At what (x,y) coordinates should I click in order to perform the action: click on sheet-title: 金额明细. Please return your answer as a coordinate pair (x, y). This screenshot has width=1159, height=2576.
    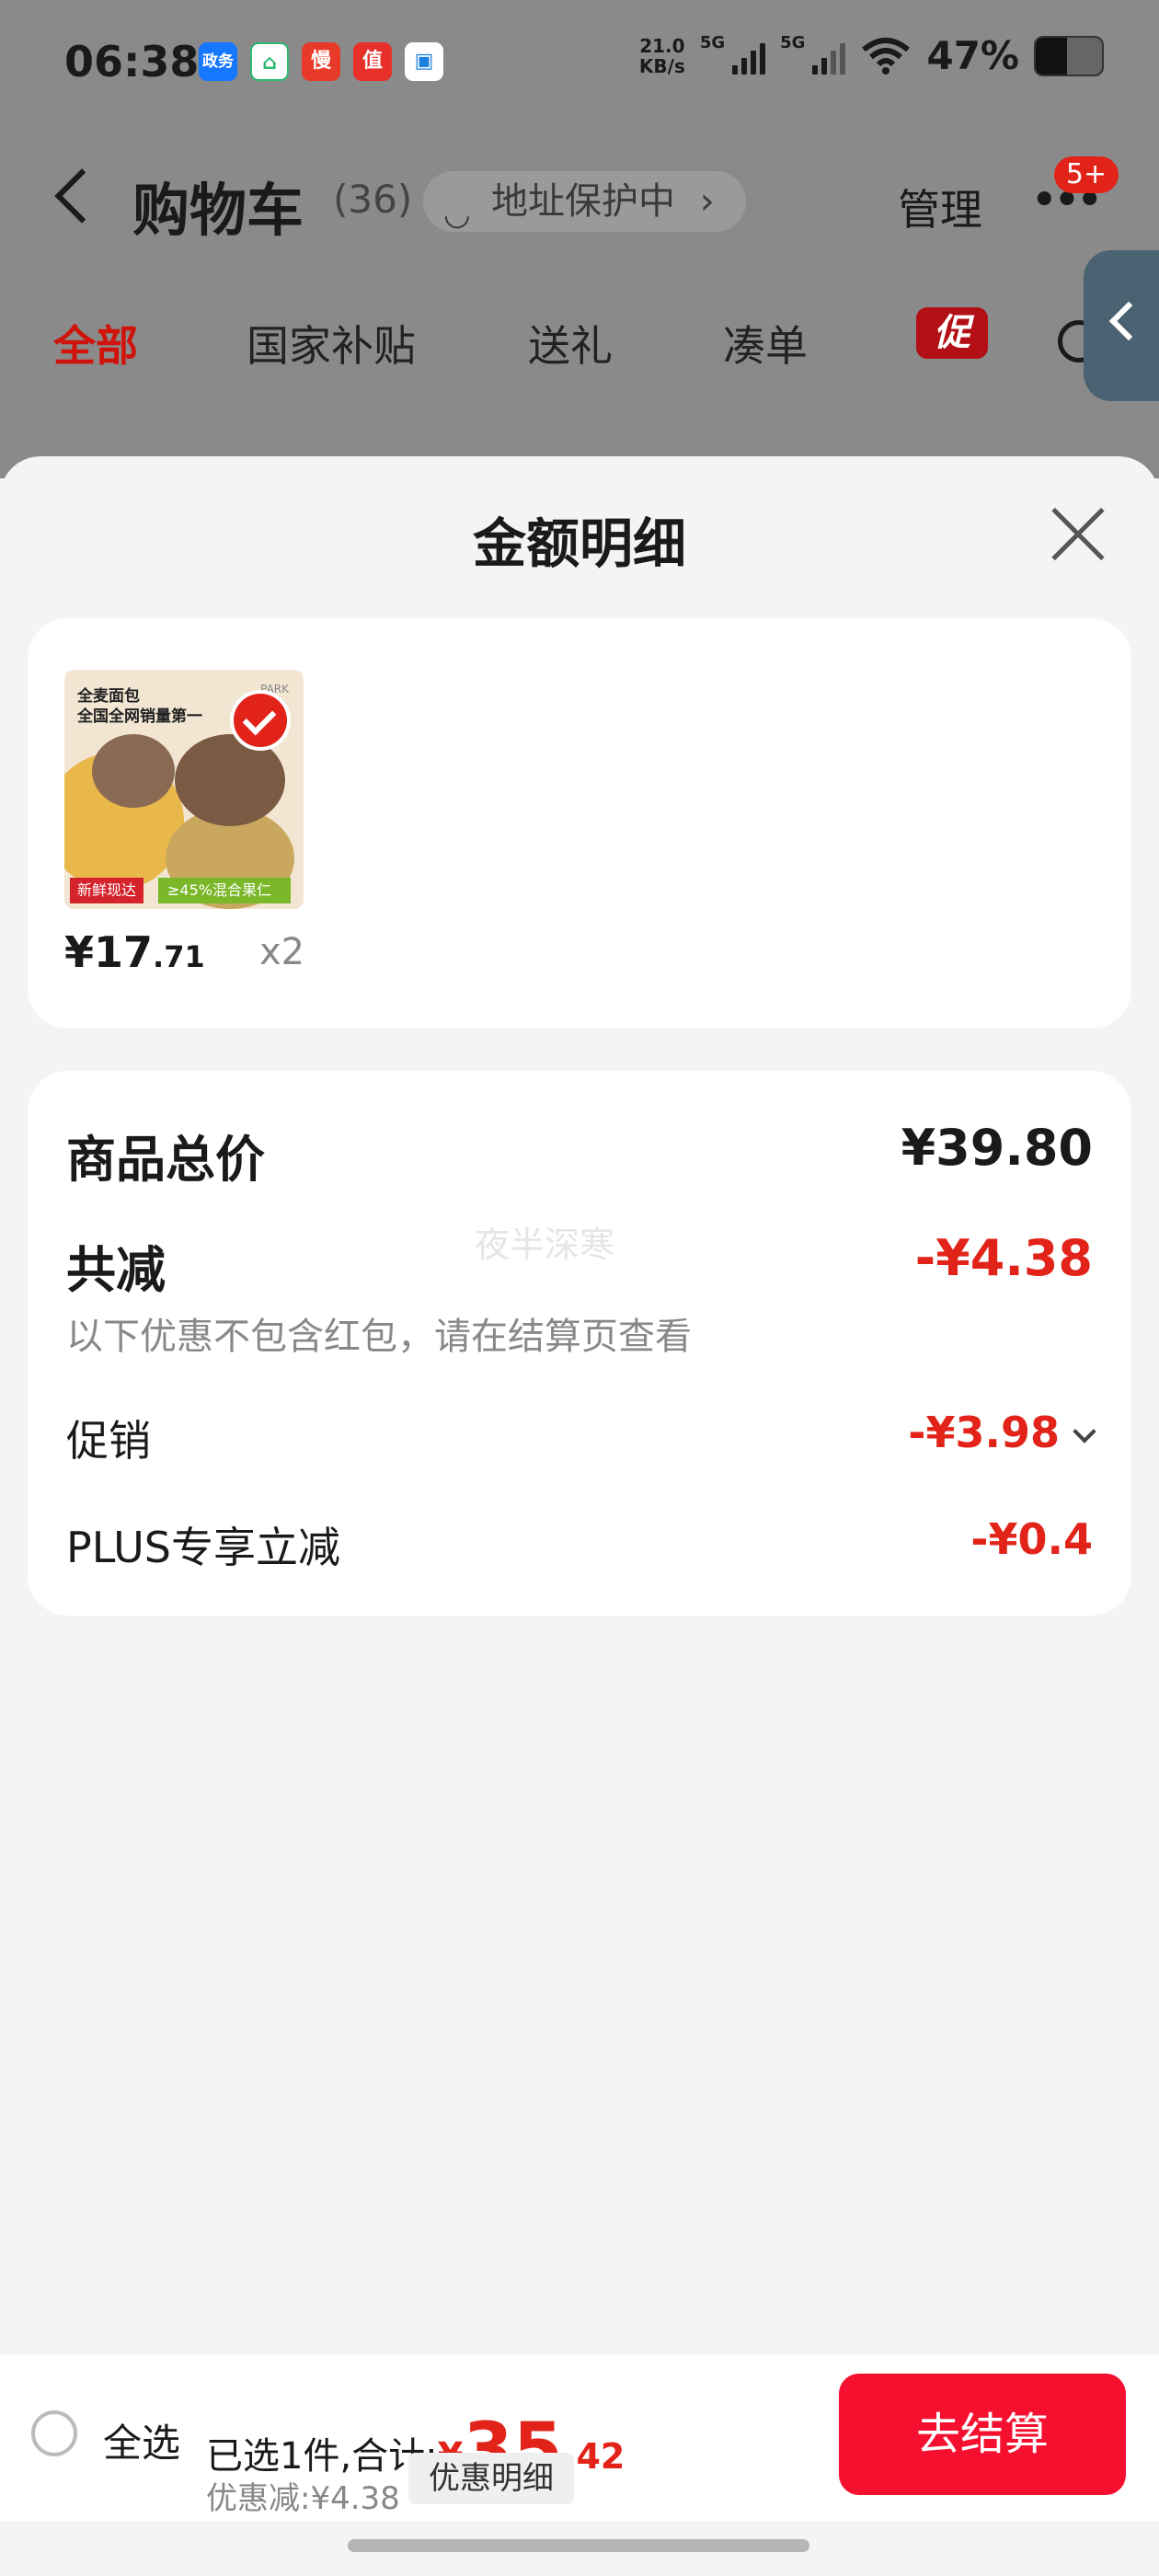
    Looking at the image, I should click on (579, 543).